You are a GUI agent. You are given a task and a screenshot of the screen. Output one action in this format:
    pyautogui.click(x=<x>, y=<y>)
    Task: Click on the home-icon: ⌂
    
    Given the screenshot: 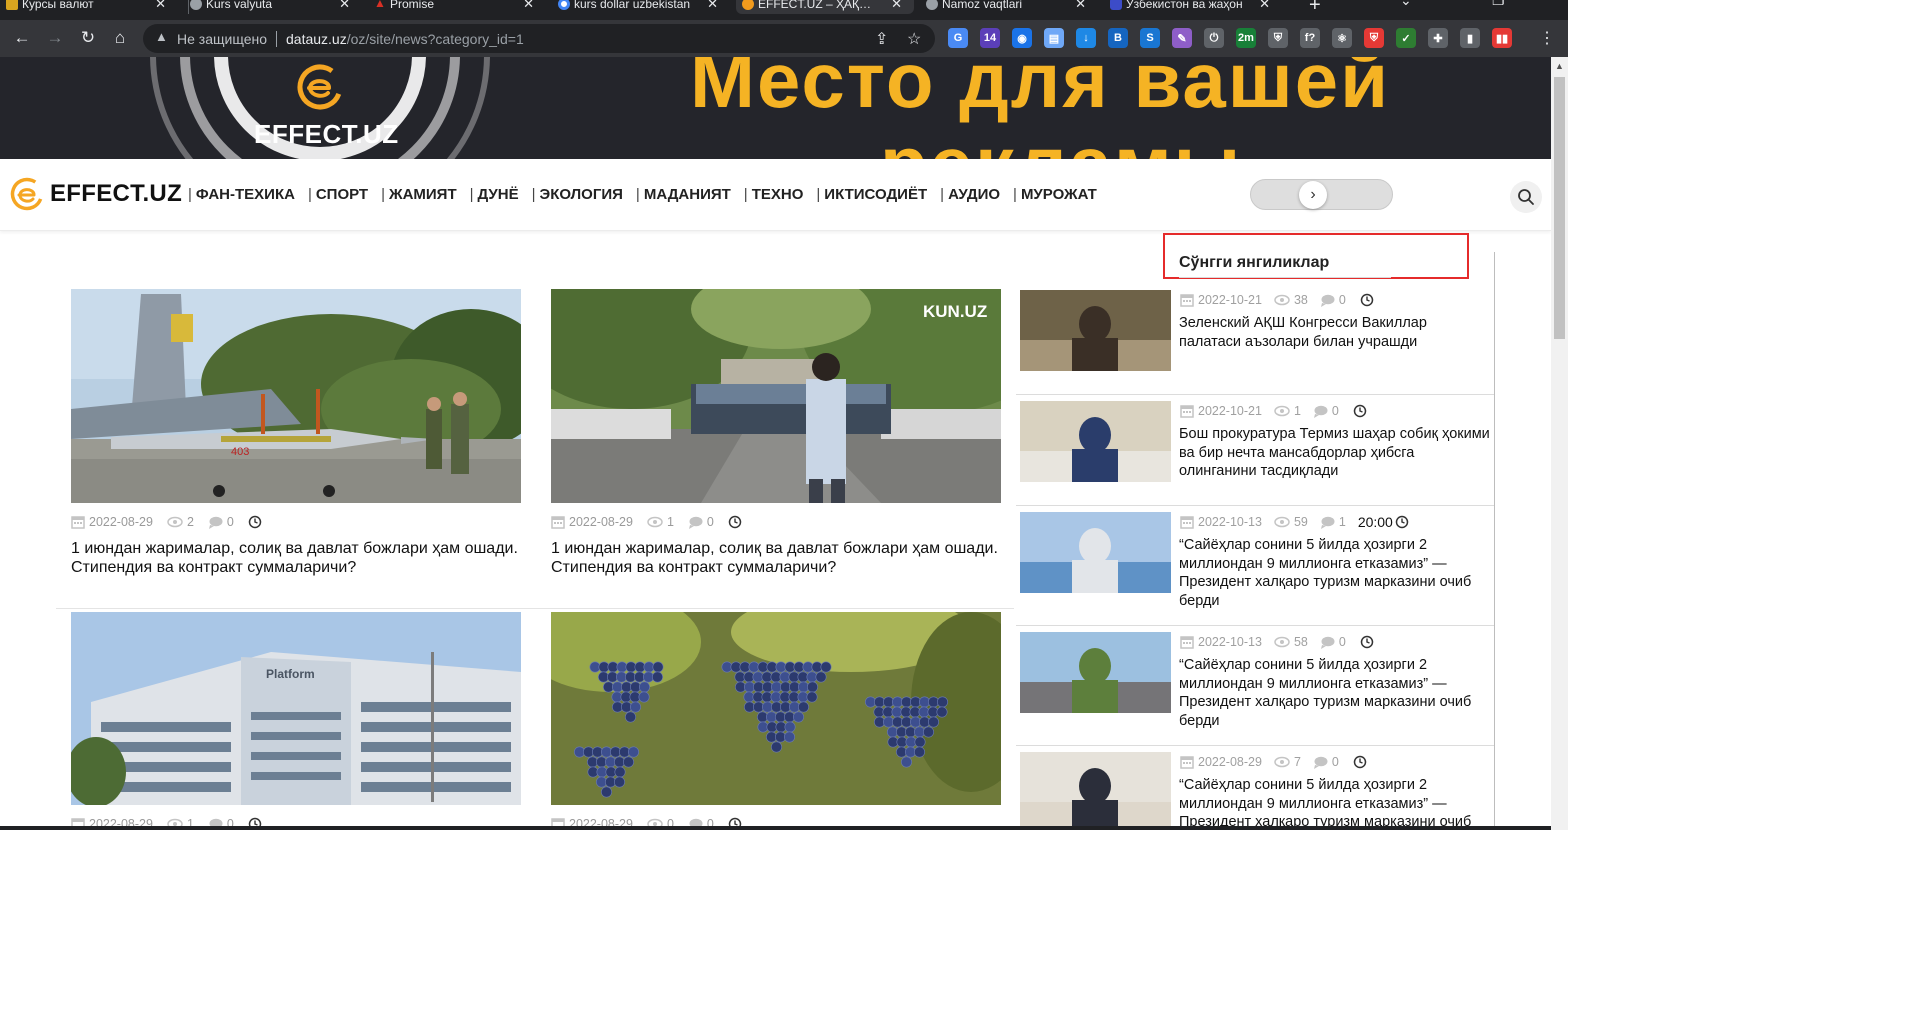 What is the action you would take?
    pyautogui.click(x=120, y=38)
    